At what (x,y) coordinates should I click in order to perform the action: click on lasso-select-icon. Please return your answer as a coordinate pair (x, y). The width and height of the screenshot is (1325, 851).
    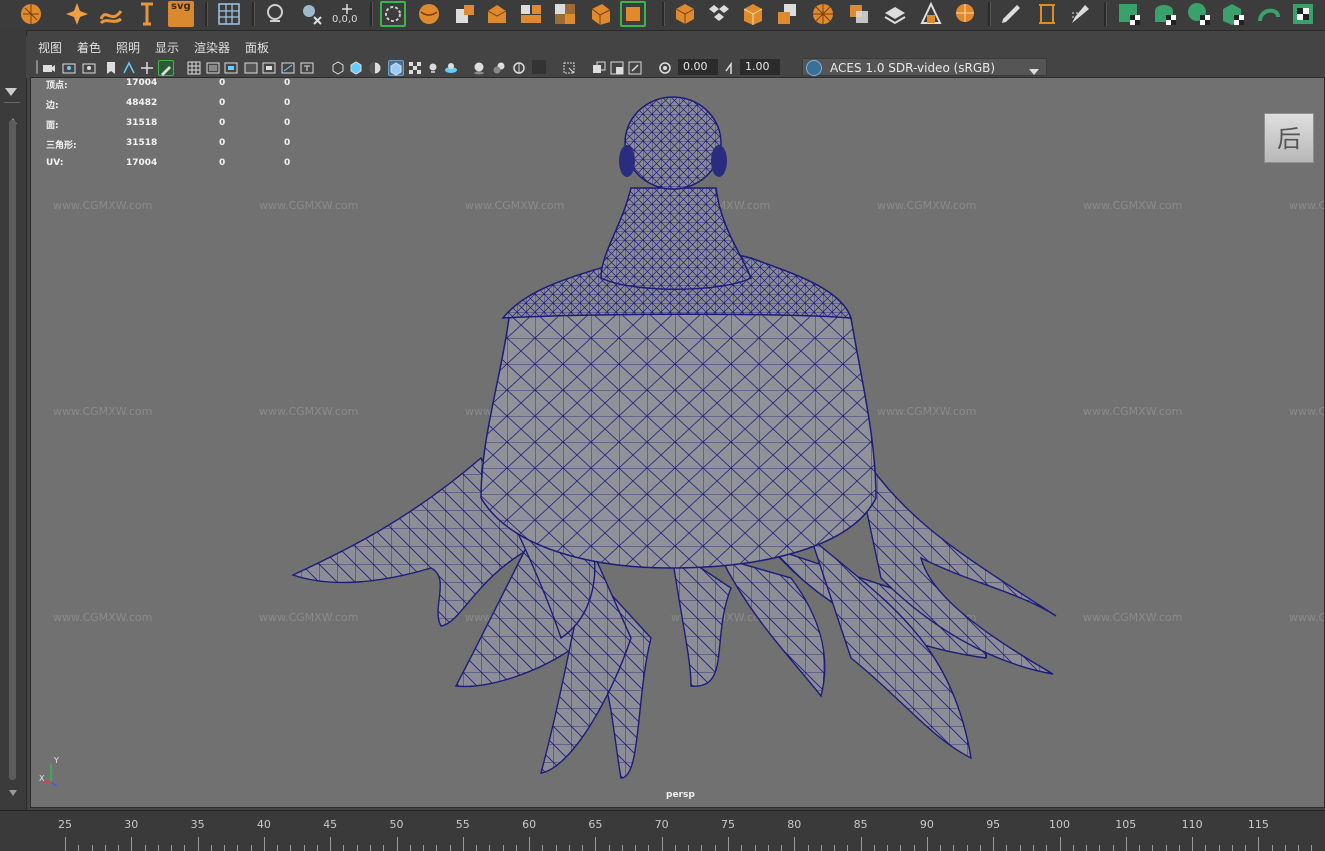
    Looking at the image, I should click on (393, 14).